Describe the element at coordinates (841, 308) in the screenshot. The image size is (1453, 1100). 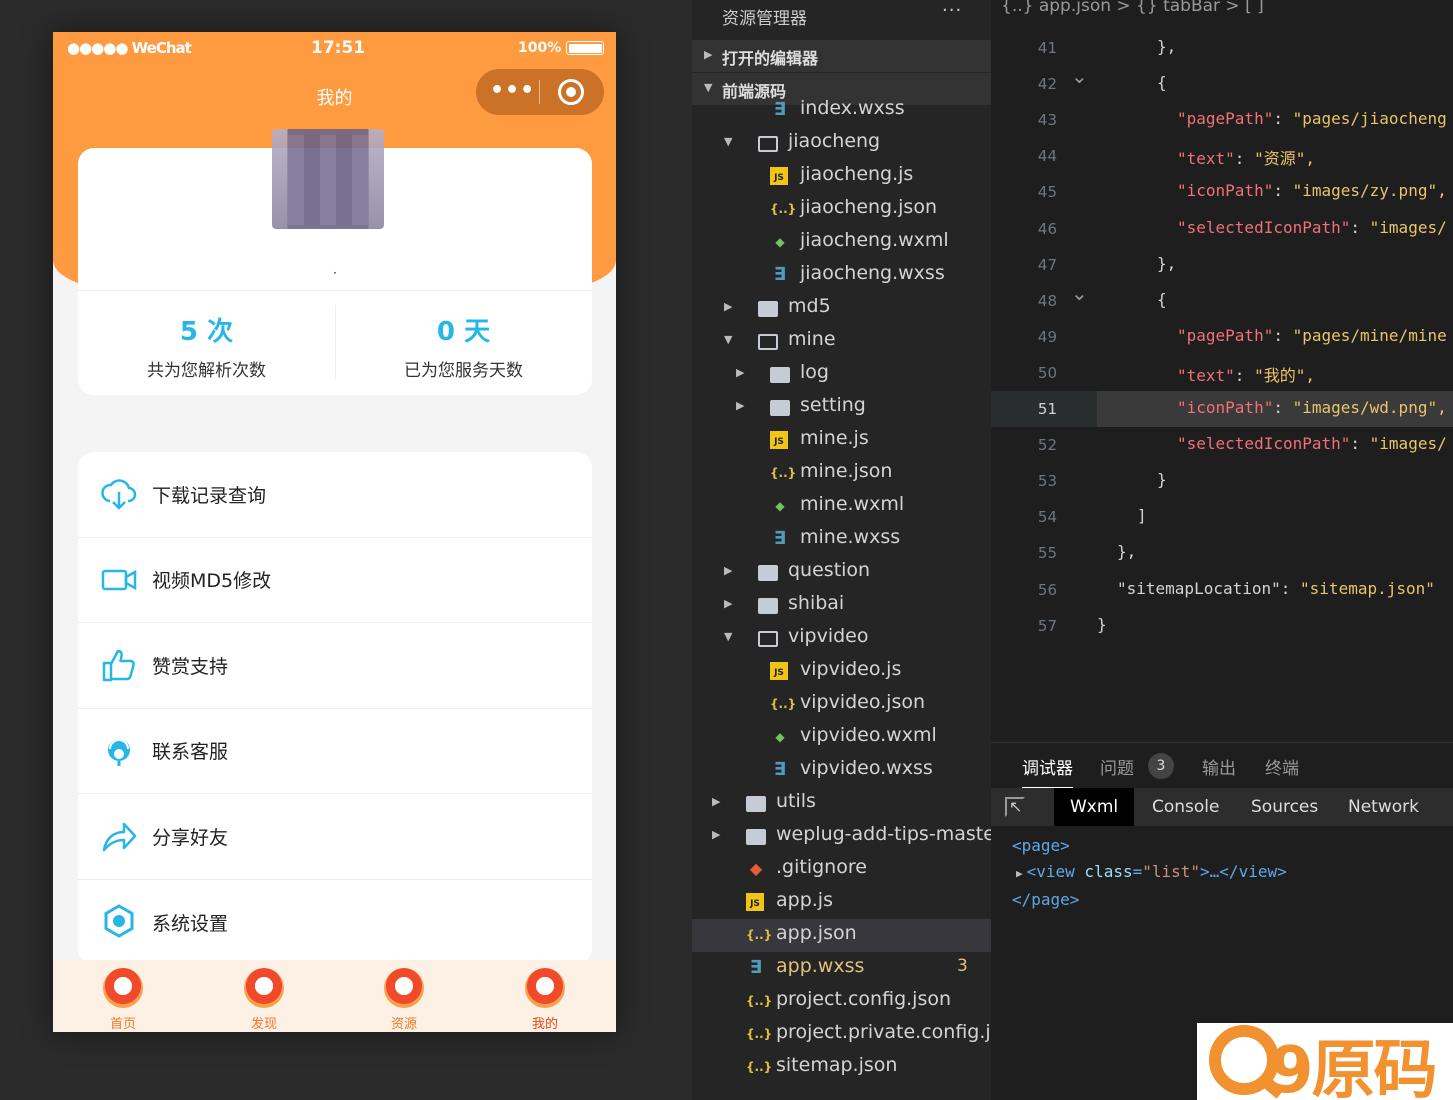
I see `explorer-item: ▶ md5` at that location.